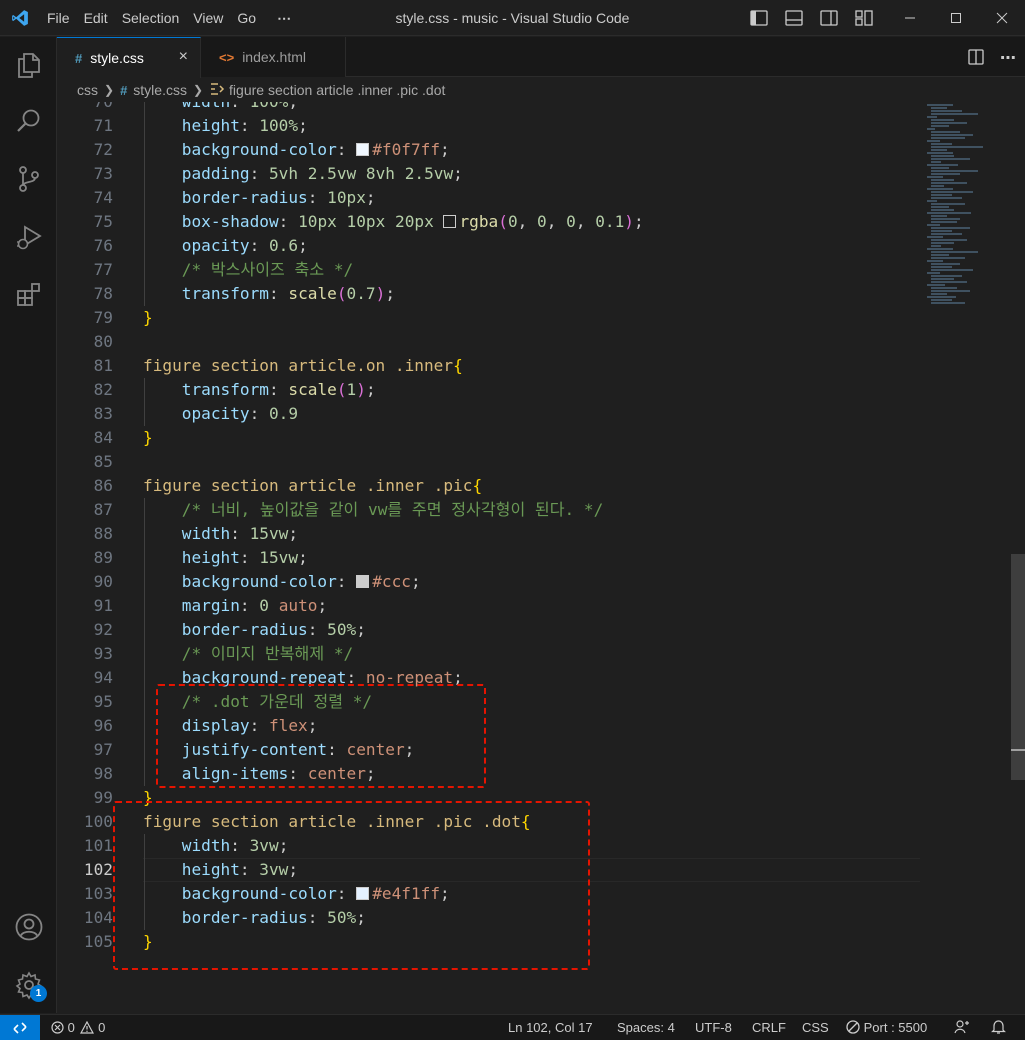 The height and width of the screenshot is (1040, 1025). What do you see at coordinates (492, 390) in the screenshot?
I see `code-line: 82 transform: scale(1);` at bounding box center [492, 390].